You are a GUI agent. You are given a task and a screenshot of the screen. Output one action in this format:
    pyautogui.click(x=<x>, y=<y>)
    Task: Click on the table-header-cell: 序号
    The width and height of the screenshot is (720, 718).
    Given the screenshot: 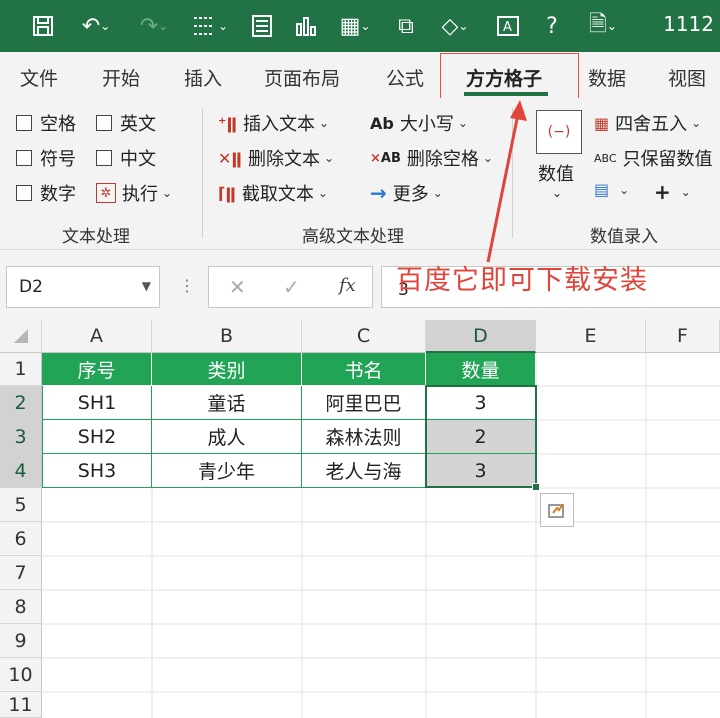 What is the action you would take?
    pyautogui.click(x=97, y=369)
    